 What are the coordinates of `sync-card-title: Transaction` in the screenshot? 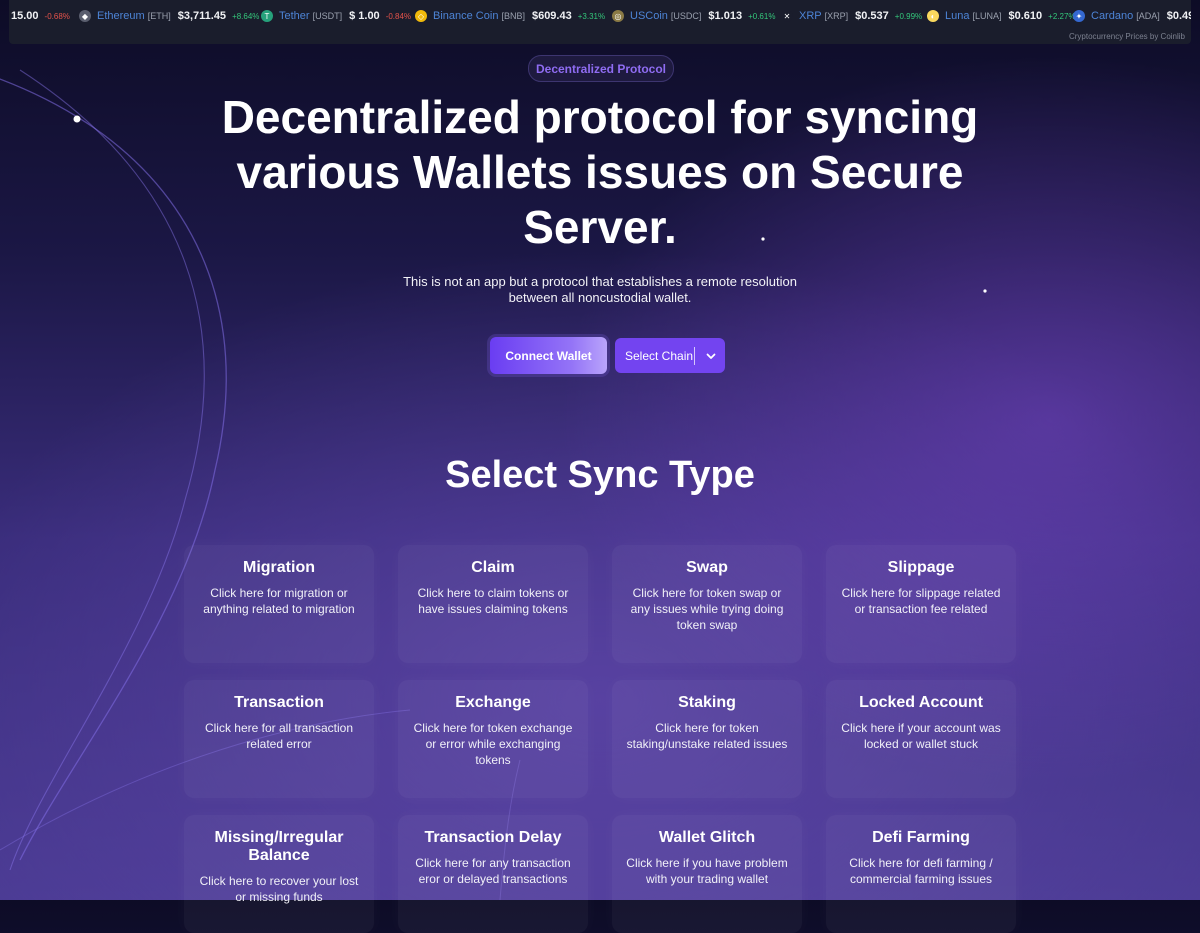 It's located at (279, 702).